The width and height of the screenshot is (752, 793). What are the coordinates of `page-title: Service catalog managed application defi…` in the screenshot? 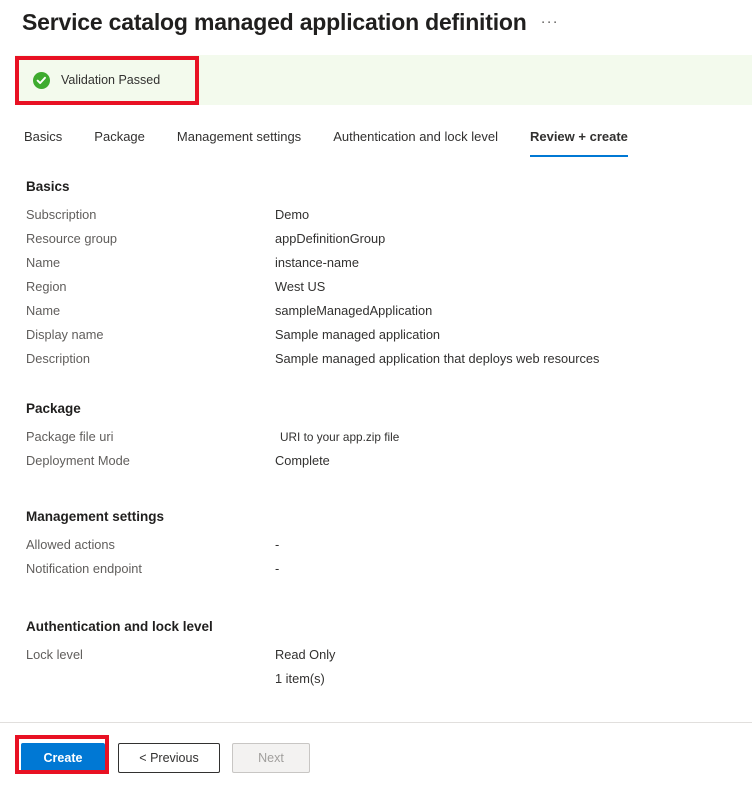 It's located at (274, 22).